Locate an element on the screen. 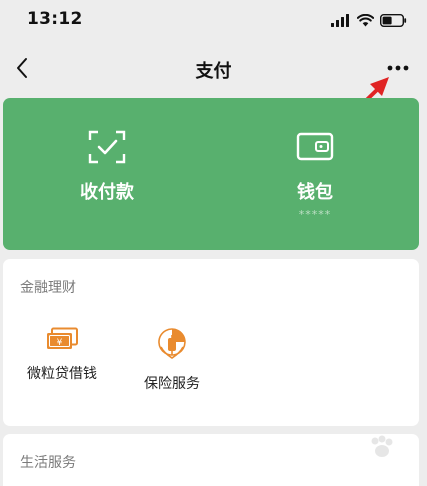  insurance-service-button: 保险服务 is located at coordinates (172, 360).